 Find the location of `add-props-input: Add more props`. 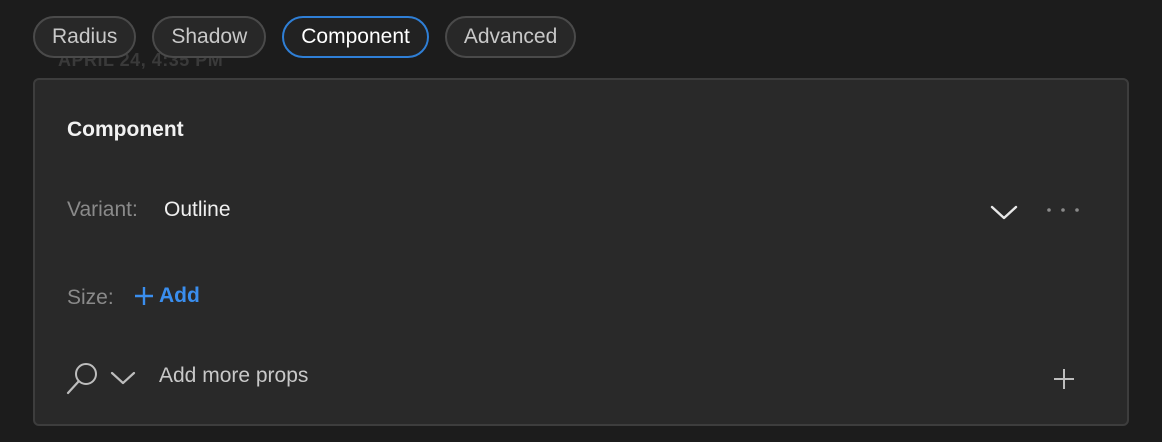

add-props-input: Add more props is located at coordinates (233, 376).